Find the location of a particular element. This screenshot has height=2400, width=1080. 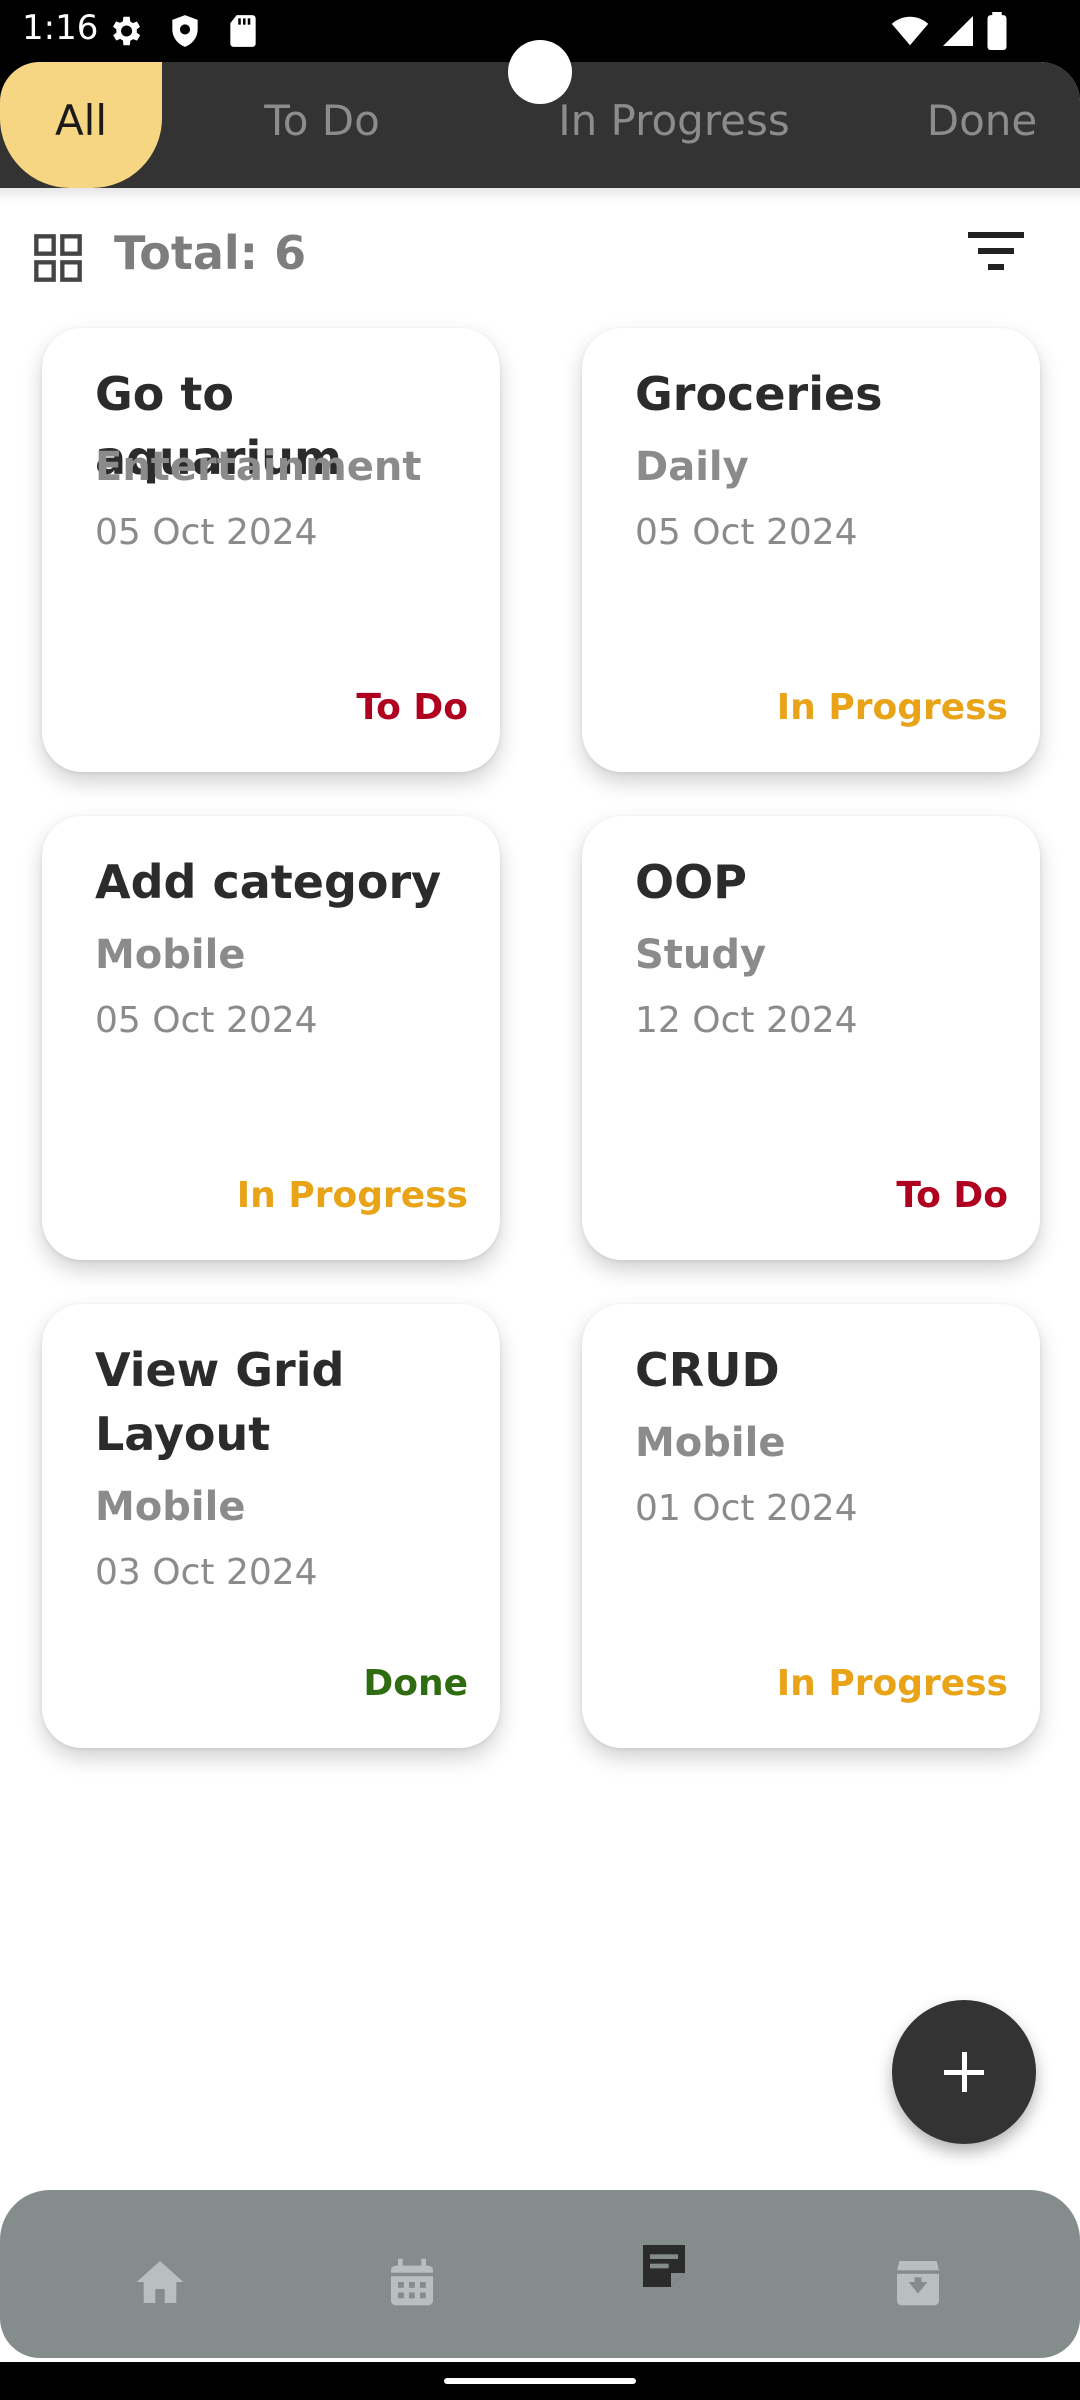

home-icon is located at coordinates (160, 2282).